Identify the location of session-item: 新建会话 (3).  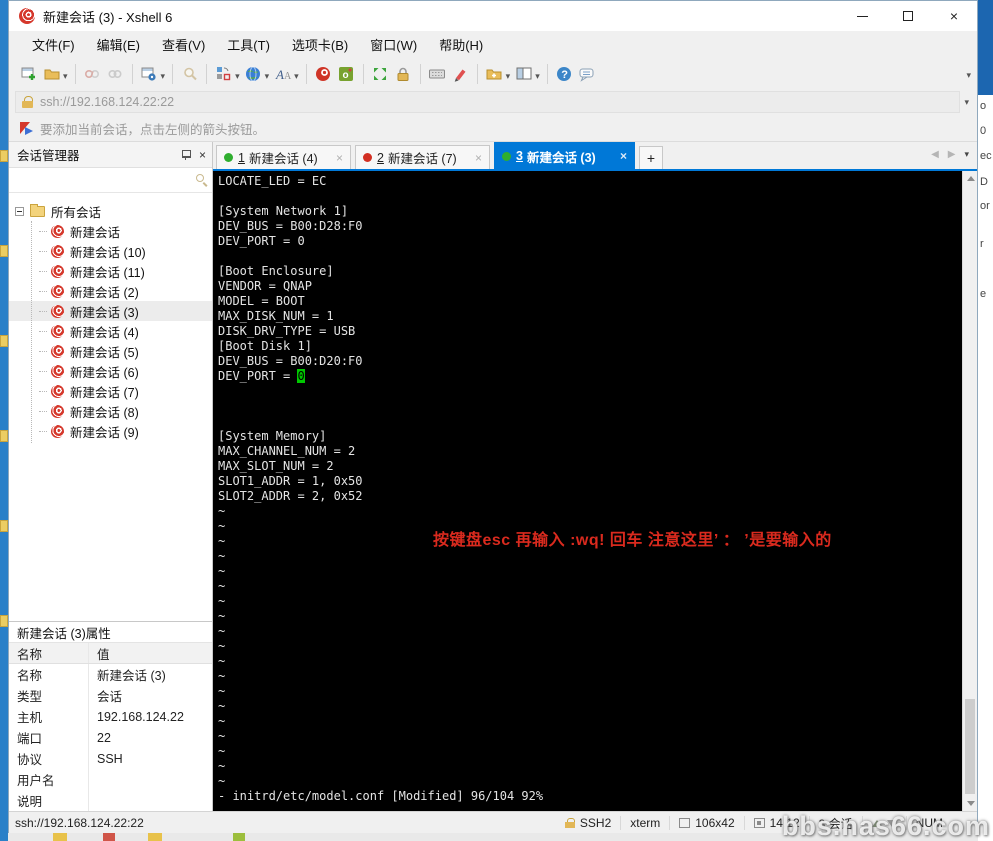
(110, 311).